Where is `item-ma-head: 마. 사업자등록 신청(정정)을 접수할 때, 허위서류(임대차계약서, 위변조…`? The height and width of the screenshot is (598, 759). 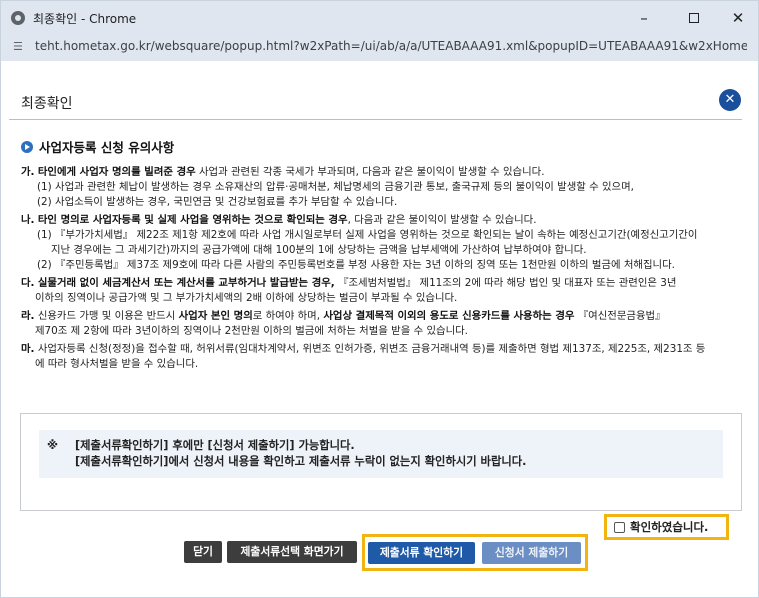
item-ma-head: 마. 사업자등록 신청(정정)을 접수할 때, 허위서류(임대차계약서, 위변조… is located at coordinates (382, 349).